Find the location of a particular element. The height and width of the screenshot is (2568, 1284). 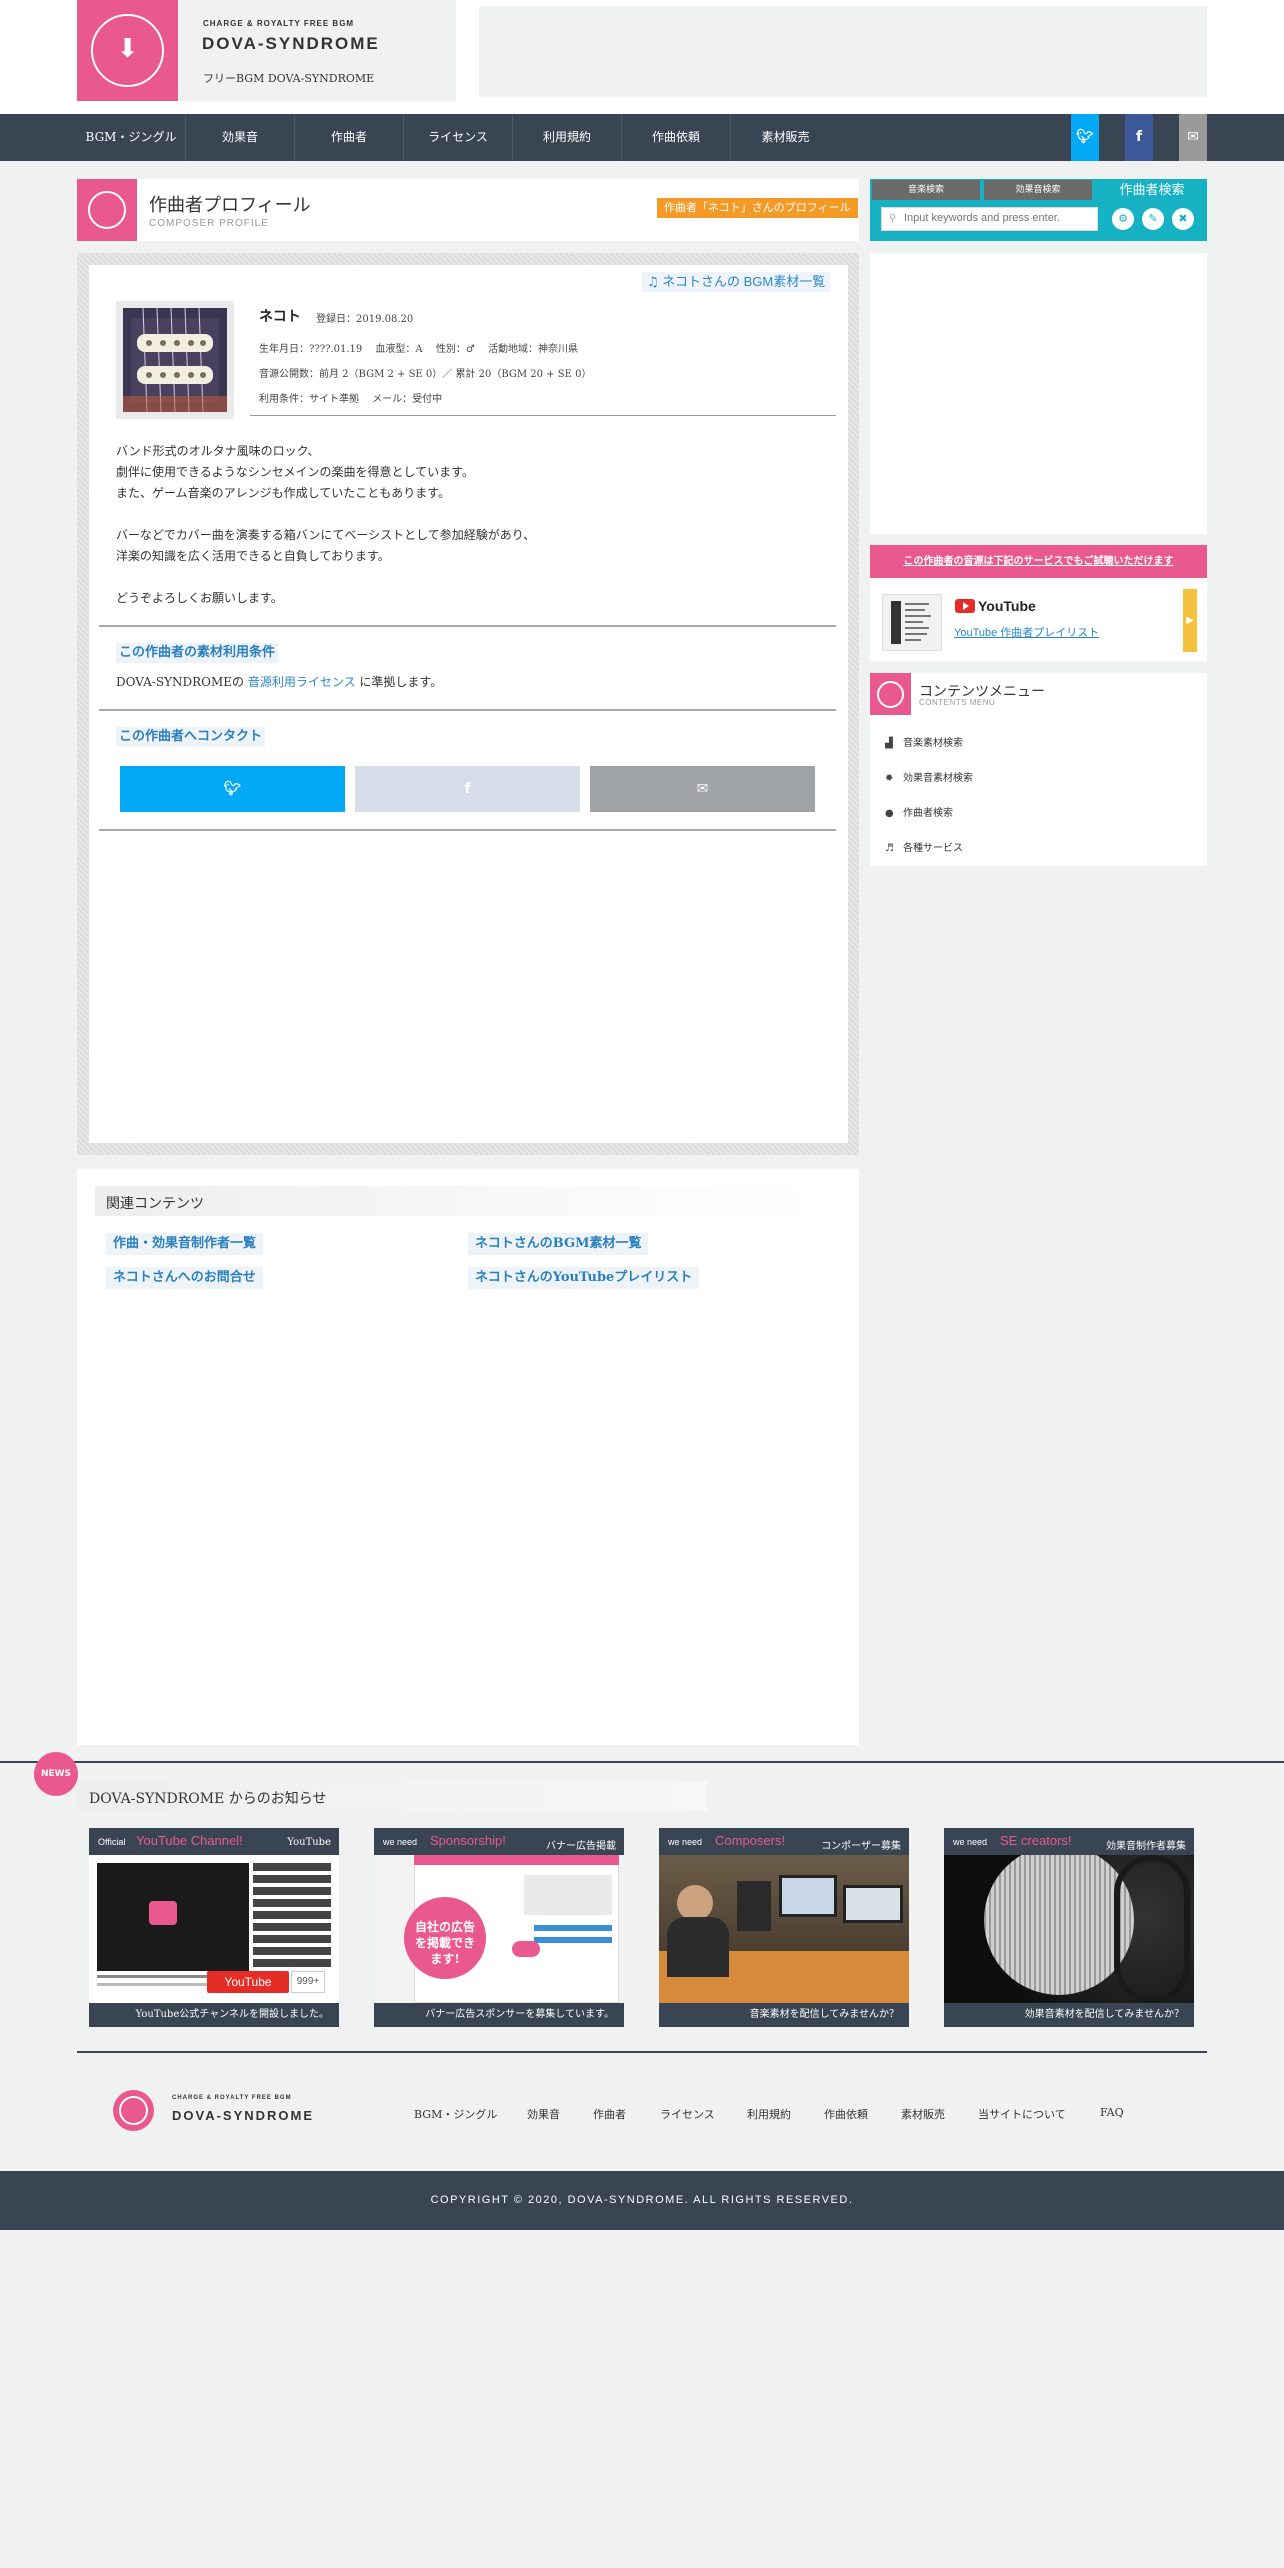

license-link: 音源利用ライセンス is located at coordinates (302, 682).